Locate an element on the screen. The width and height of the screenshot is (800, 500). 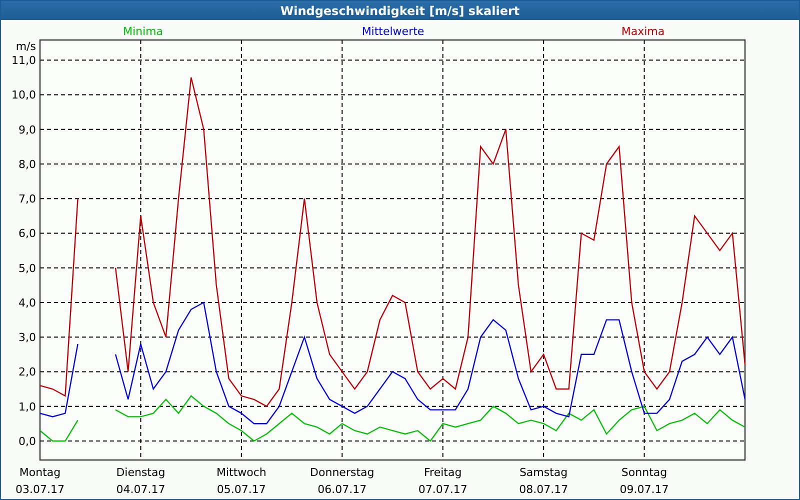
x-tick-label: Freitag is located at coordinates (443, 472).